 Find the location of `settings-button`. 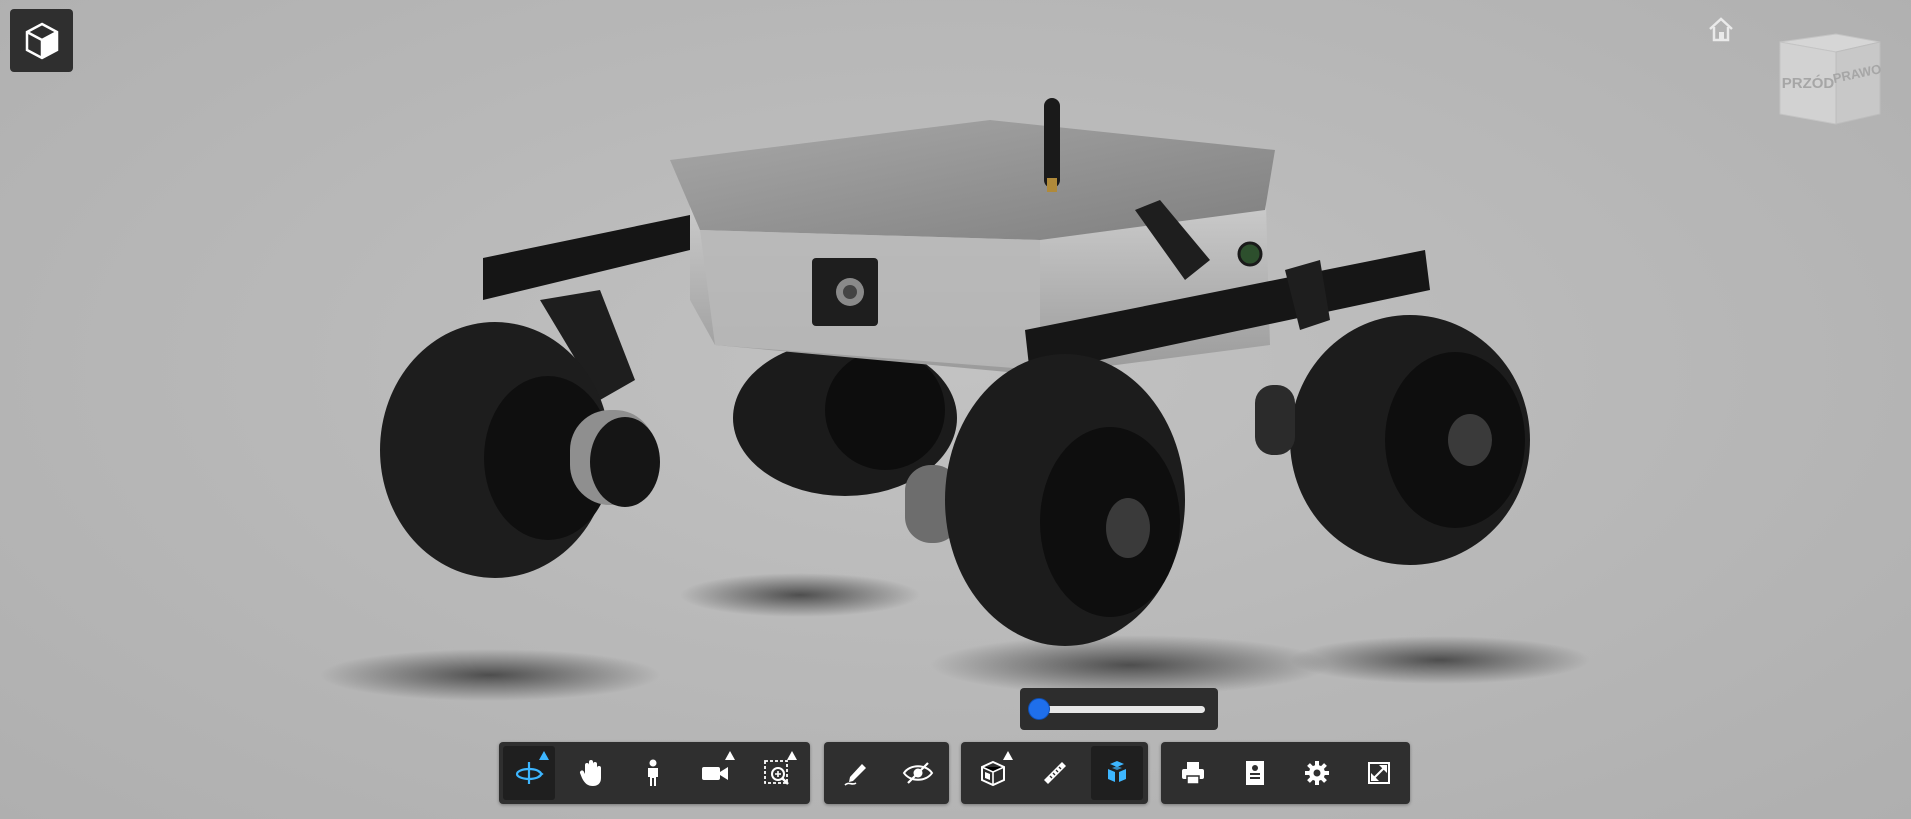

settings-button is located at coordinates (1317, 773).